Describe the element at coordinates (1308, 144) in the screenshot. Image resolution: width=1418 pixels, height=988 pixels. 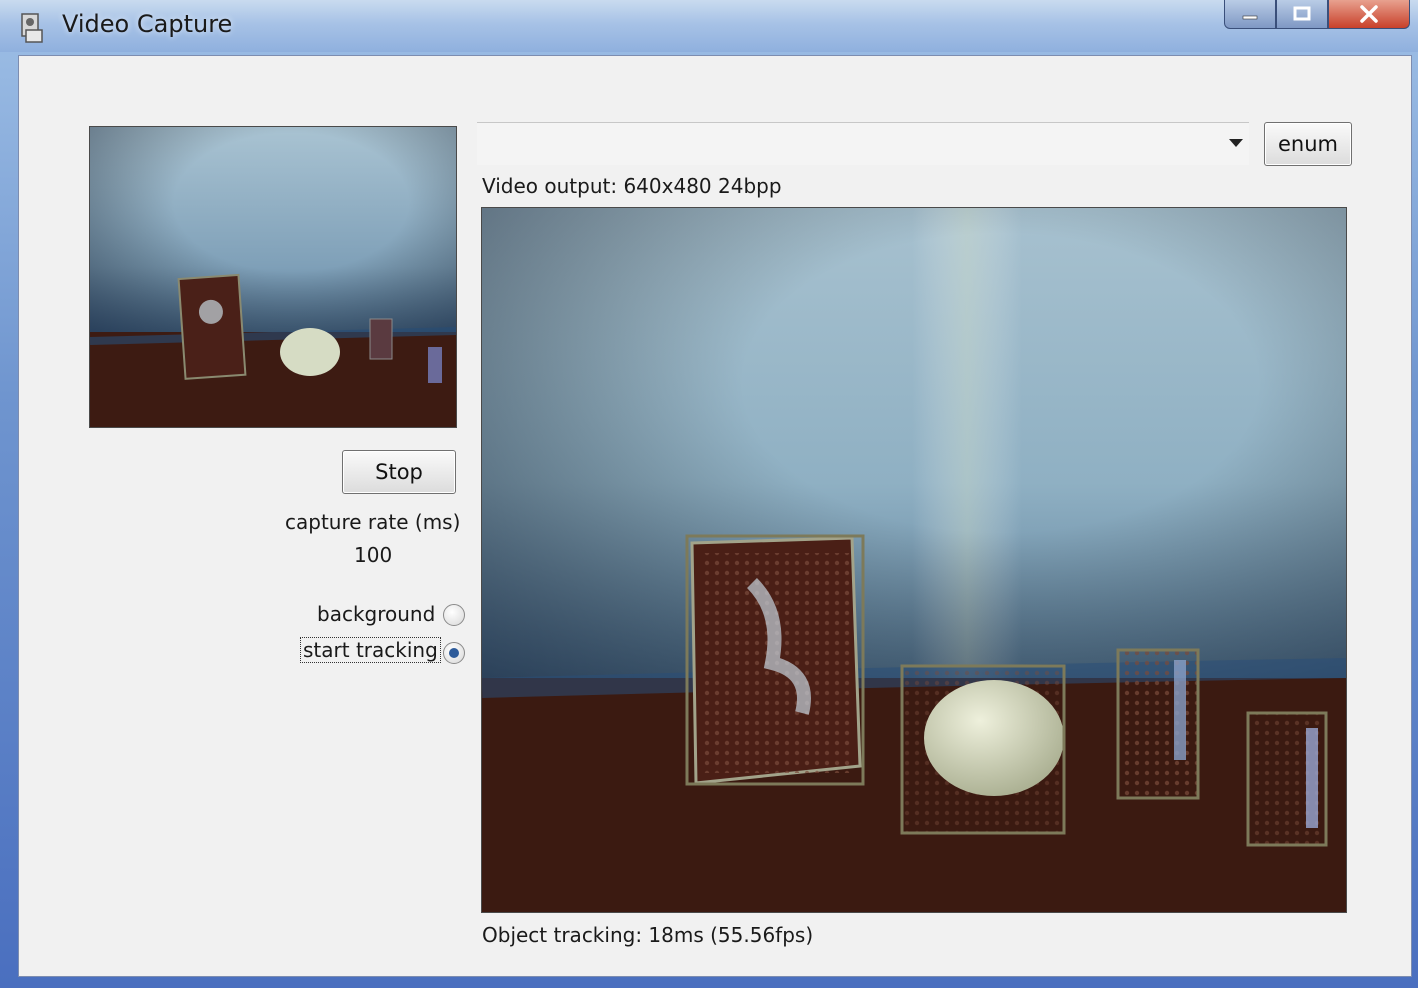
I see `enum-button: enum` at that location.